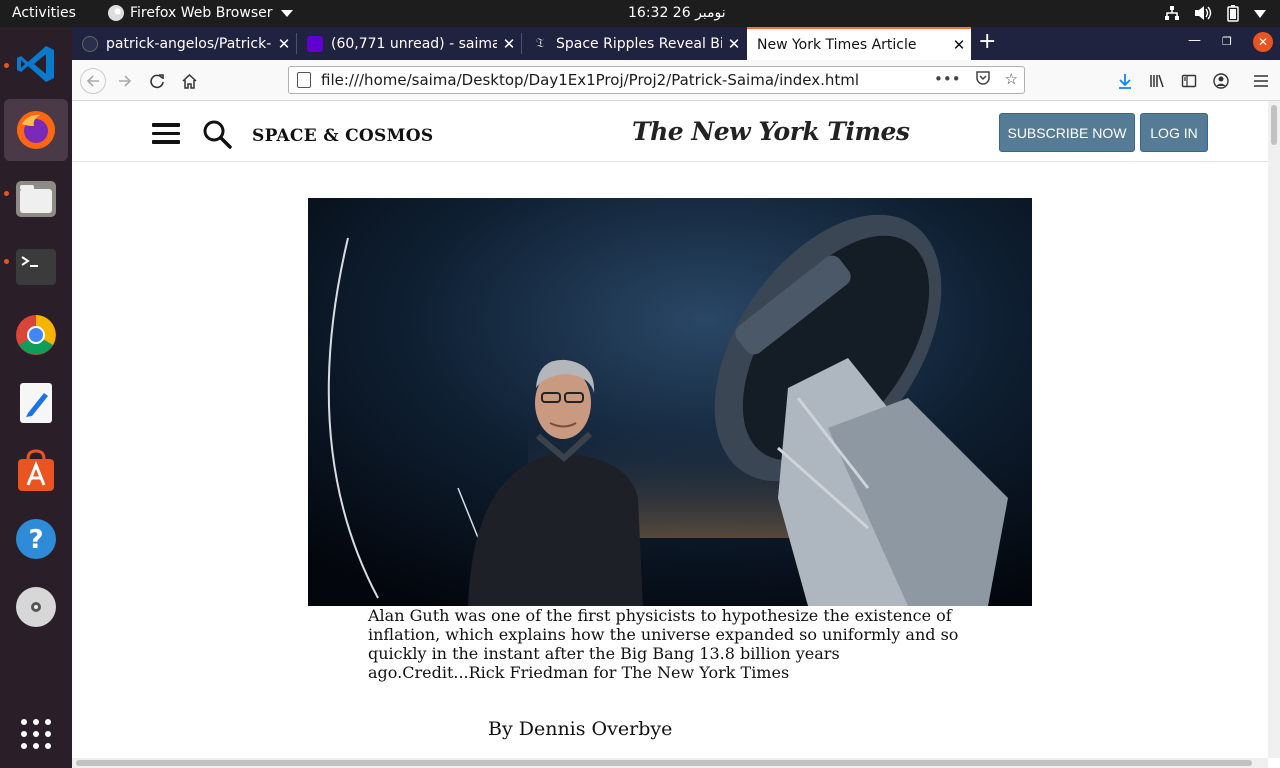 The image size is (1280, 768). I want to click on app-menu-label: Firefox Web Browser, so click(201, 13).